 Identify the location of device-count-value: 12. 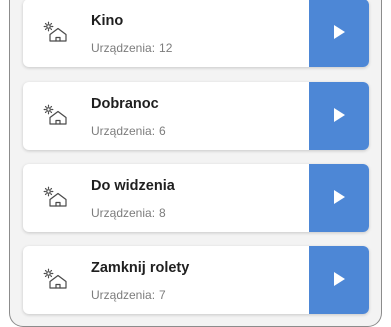
(166, 48).